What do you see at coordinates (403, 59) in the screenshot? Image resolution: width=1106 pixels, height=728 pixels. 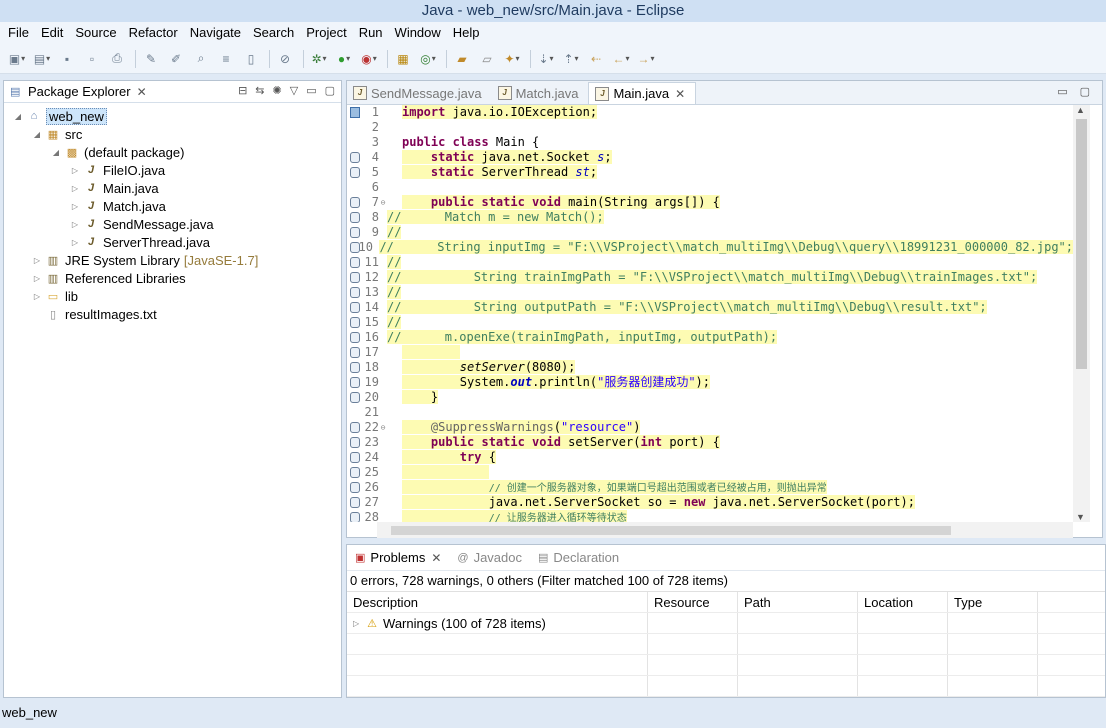 I see `new-package-icon: ▦` at bounding box center [403, 59].